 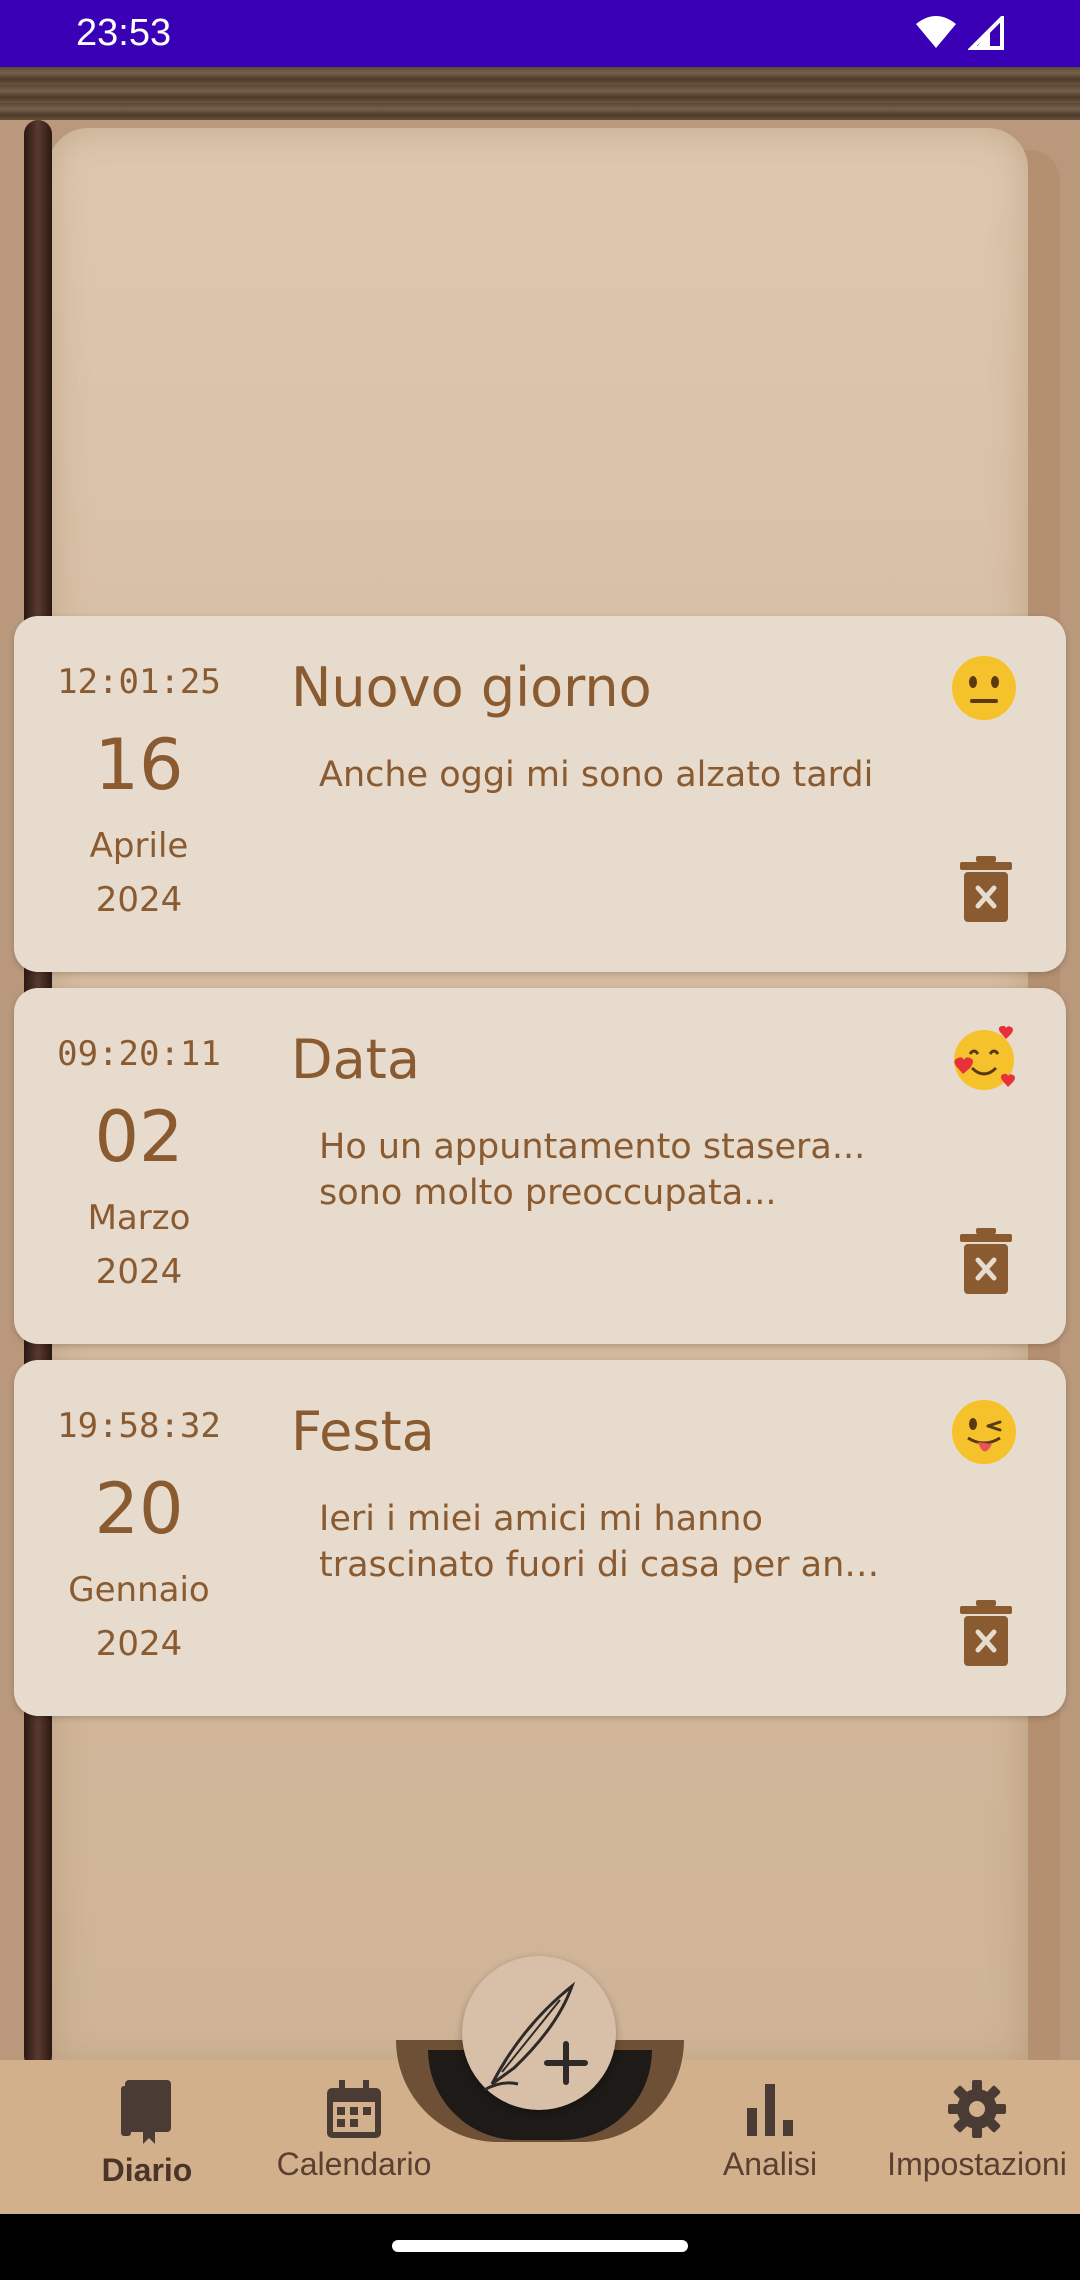 I want to click on entry-body-line: Ieri i miei amici mi hanno, so click(x=541, y=1519).